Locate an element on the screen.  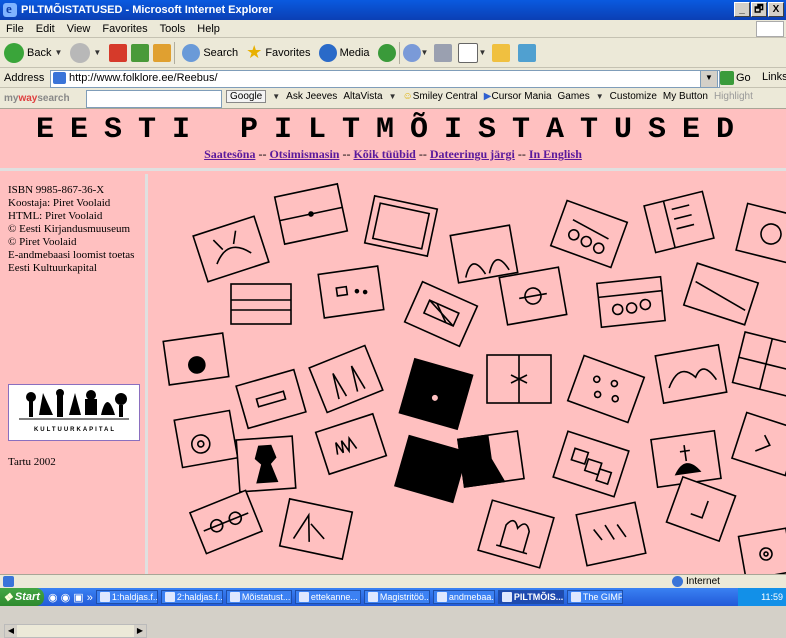
menu-favorites: Favorites is located at coordinates (124, 29).